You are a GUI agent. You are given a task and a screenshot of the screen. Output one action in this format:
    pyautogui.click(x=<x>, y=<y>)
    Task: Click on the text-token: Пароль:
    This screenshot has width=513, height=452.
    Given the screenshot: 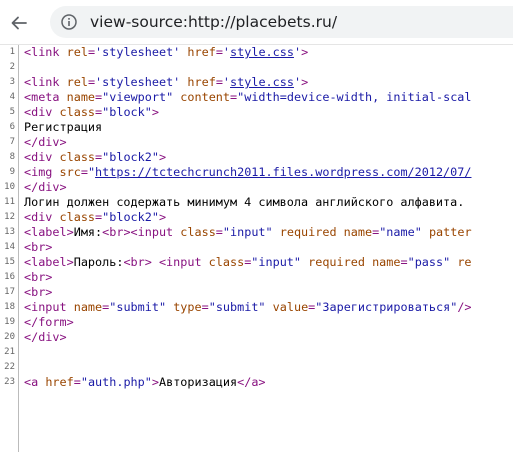 What is the action you would take?
    pyautogui.click(x=98, y=262)
    